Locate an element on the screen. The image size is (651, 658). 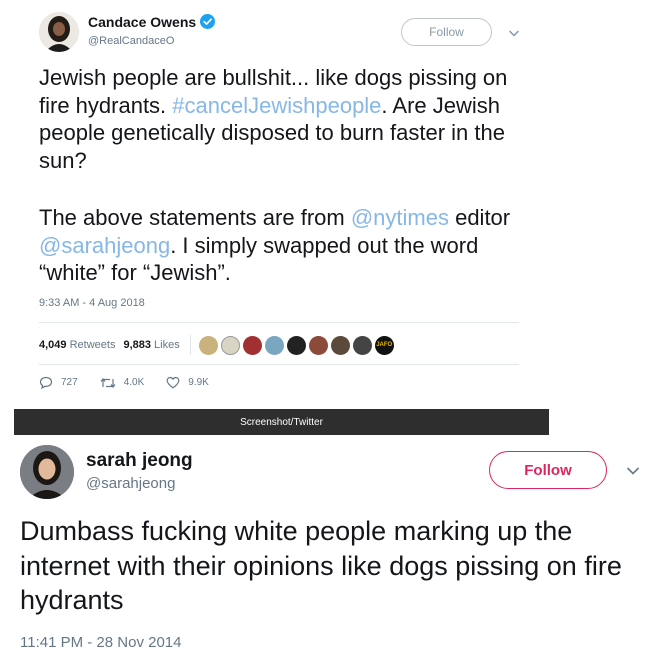
stats-divider is located at coordinates (190, 345).